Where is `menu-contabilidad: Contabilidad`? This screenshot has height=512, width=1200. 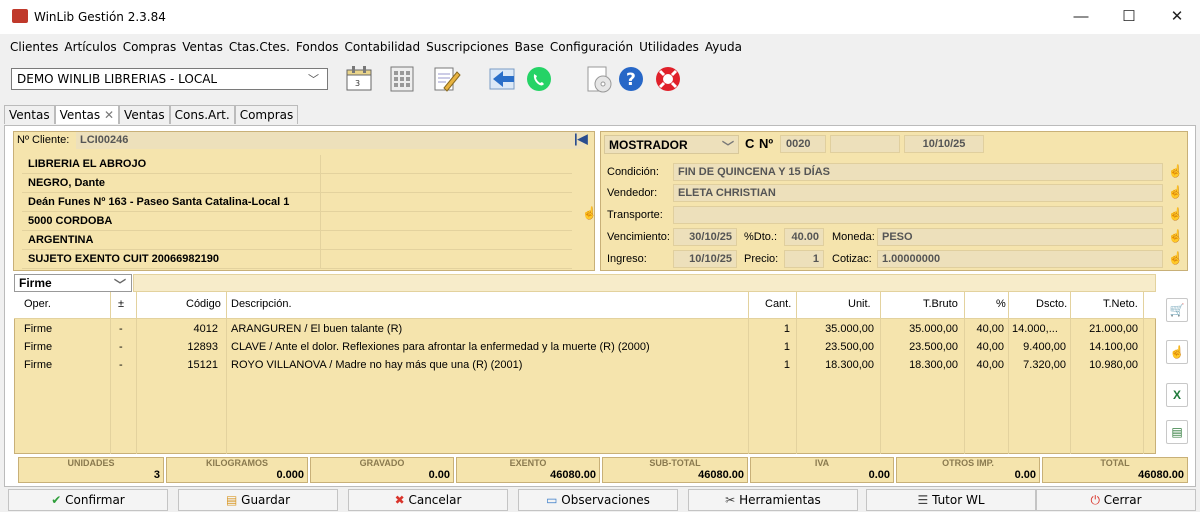
menu-contabilidad: Contabilidad is located at coordinates (383, 47).